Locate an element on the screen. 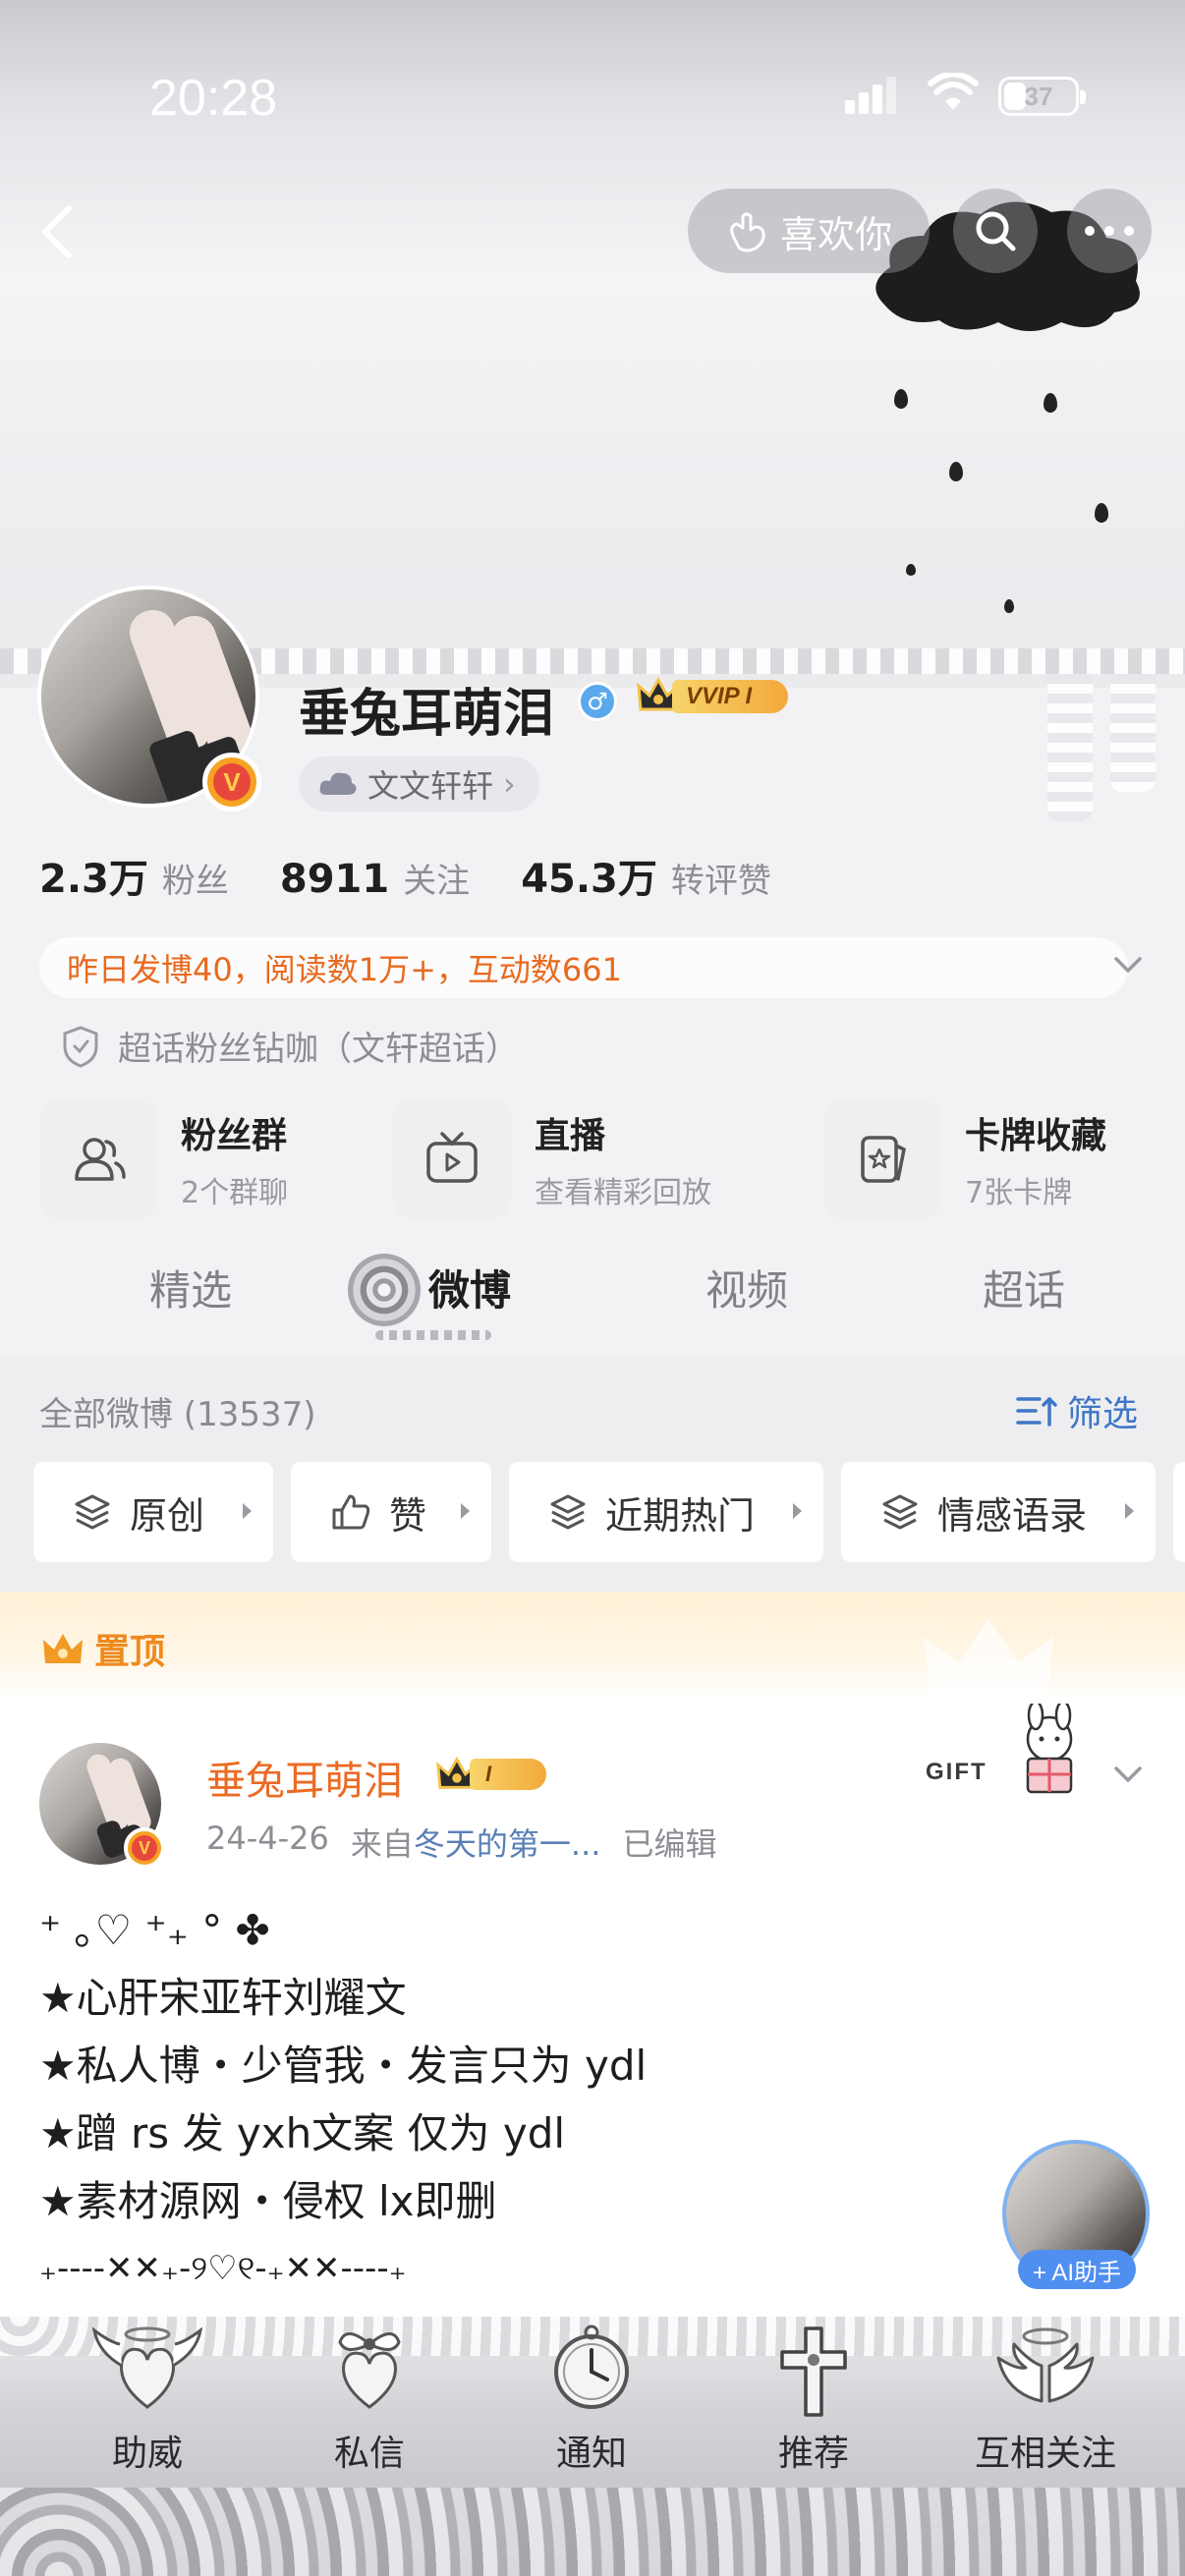 The image size is (1185, 2576). feature-card-collection: 卡牌收藏 7张卡牌 is located at coordinates (965, 1159).